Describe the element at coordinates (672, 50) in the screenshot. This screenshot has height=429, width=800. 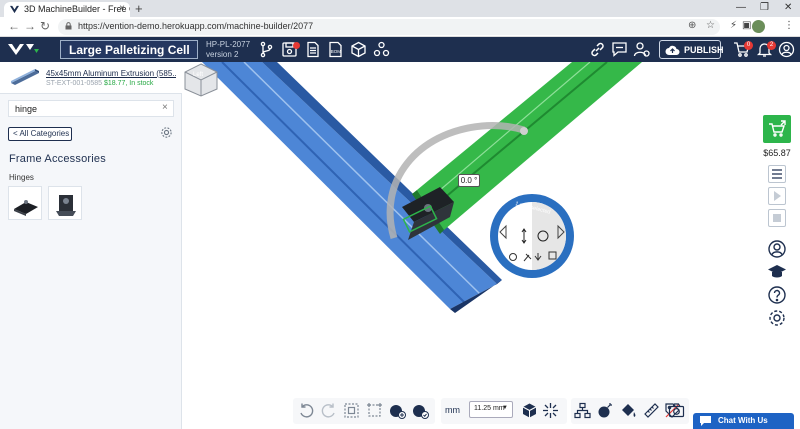
I see `cloud-upload-icon` at that location.